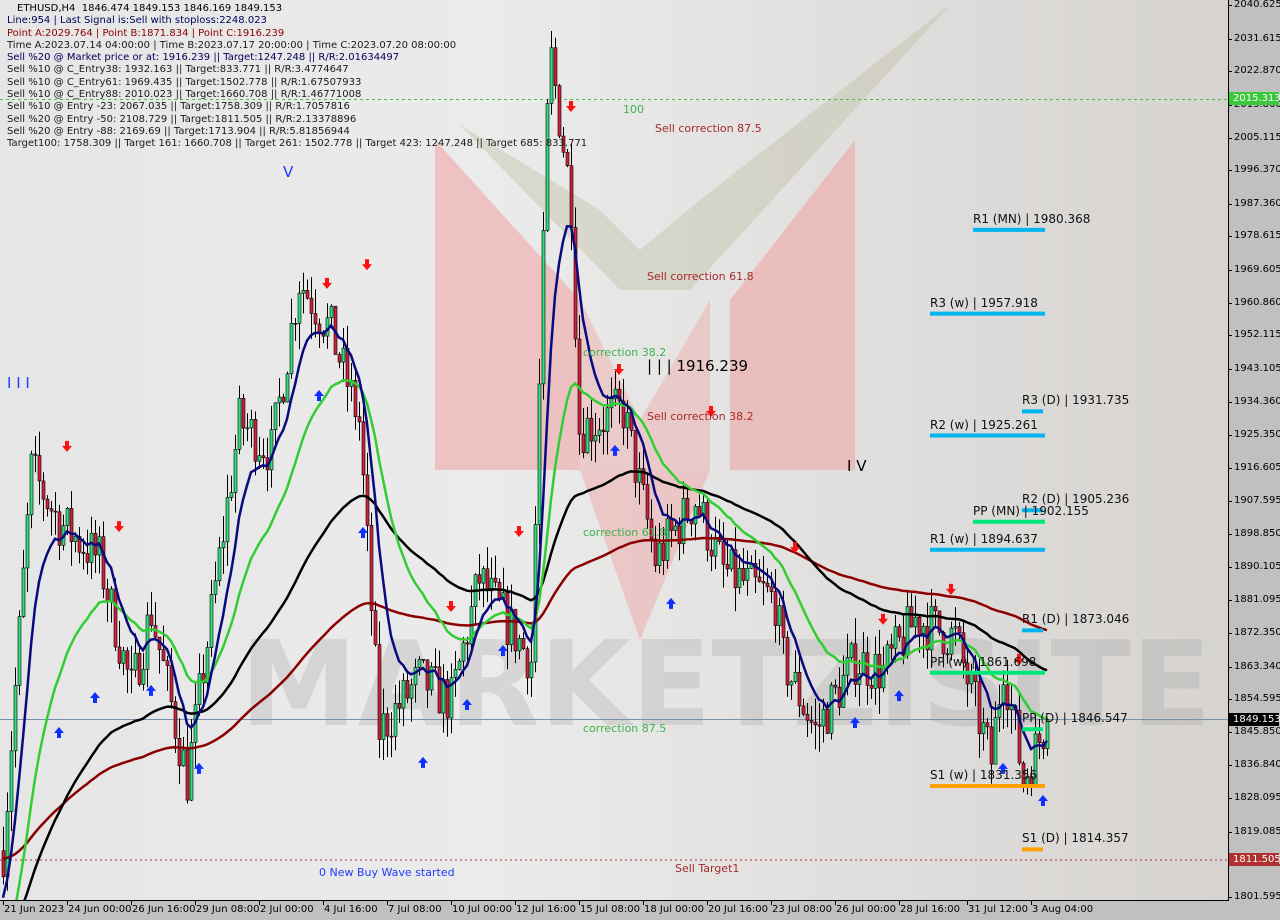 This screenshot has height=920, width=1280. Describe the element at coordinates (1257, 699) in the screenshot. I see `y-tick-label: 1854.595` at that location.